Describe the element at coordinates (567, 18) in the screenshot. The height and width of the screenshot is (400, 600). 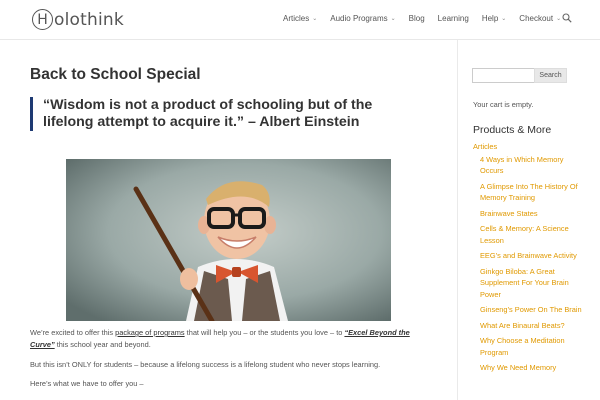
I see `search-icon` at that location.